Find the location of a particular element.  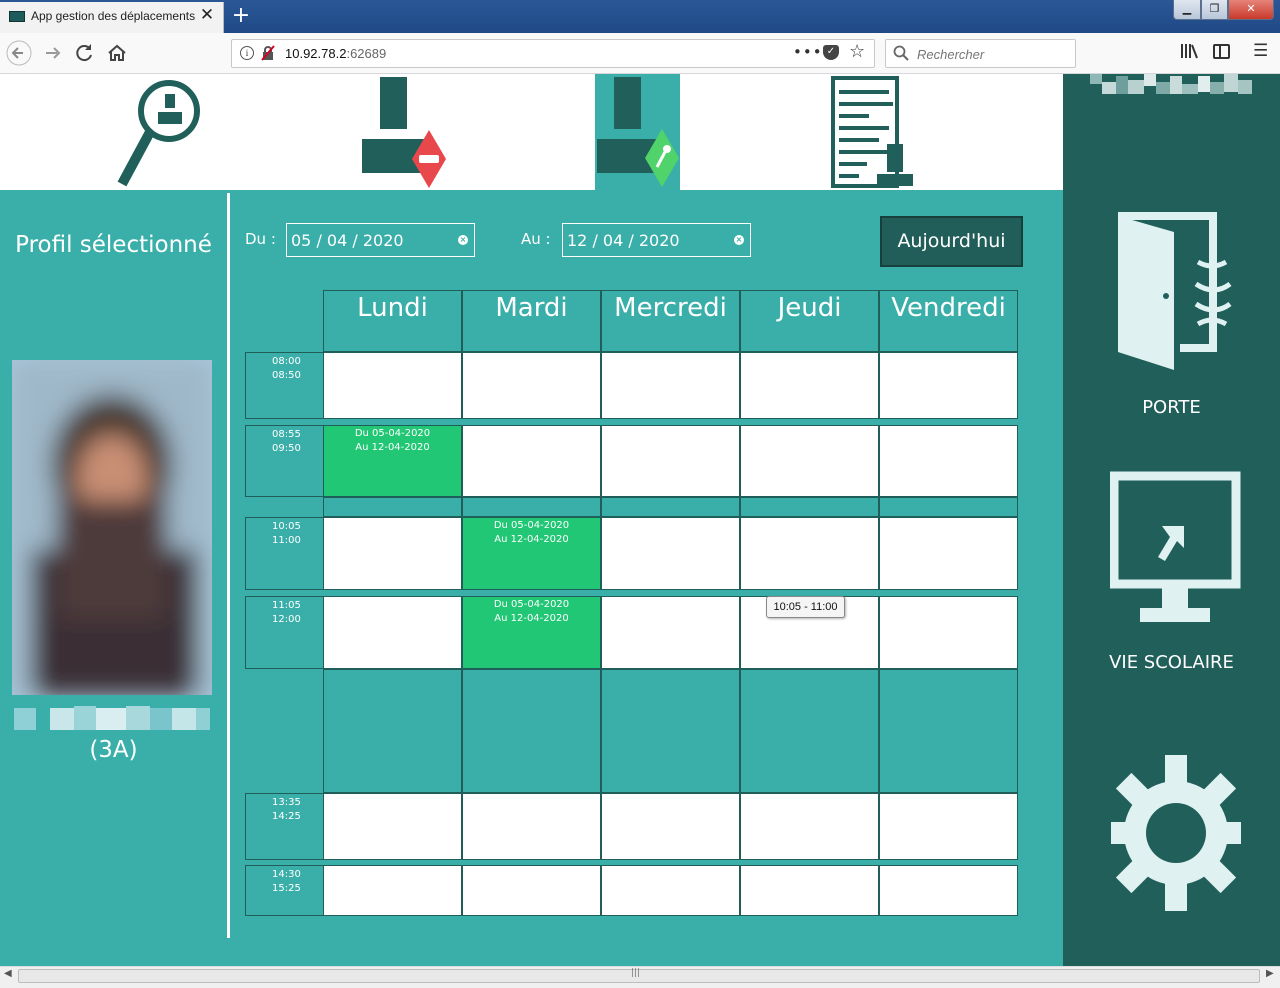

search-icon is located at coordinates (901, 55).